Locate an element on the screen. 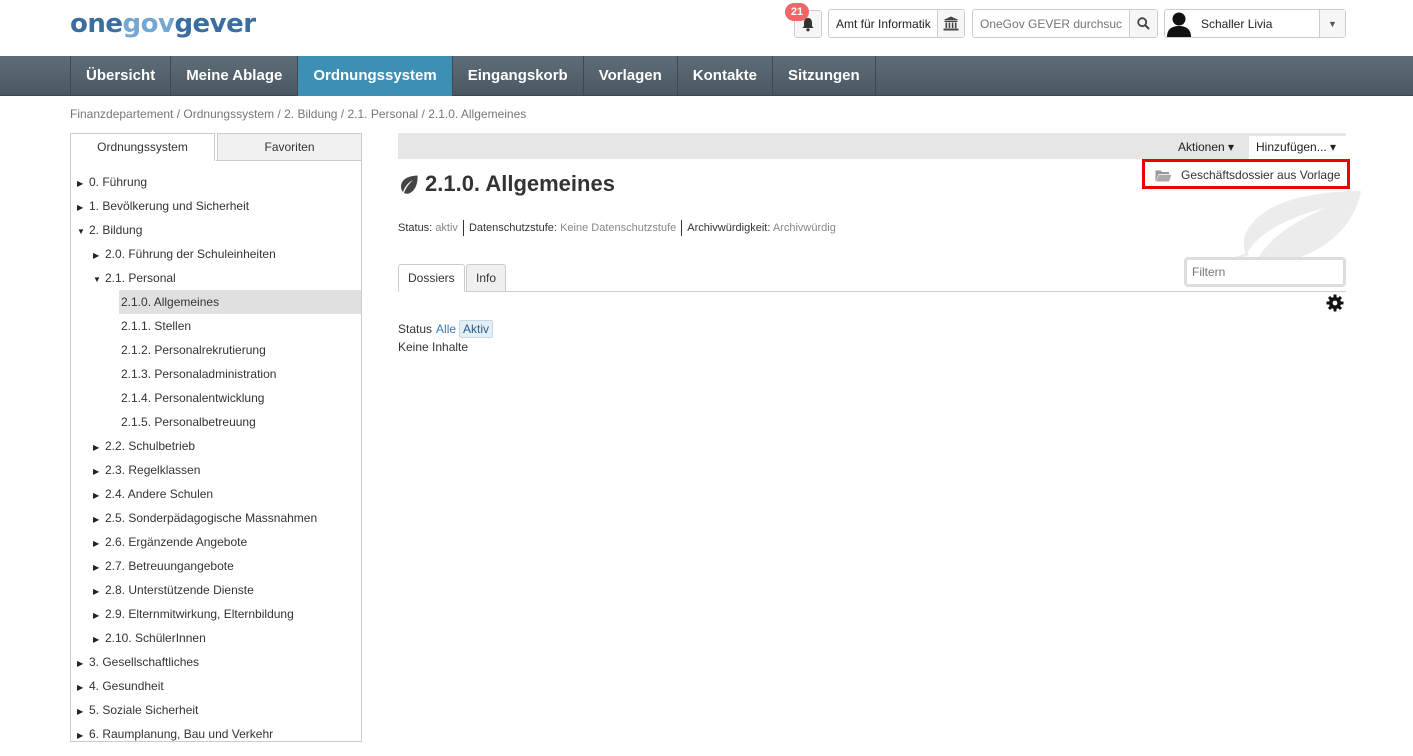 The width and height of the screenshot is (1413, 756). user-menu: Schaller Livia ▼ is located at coordinates (1255, 23).